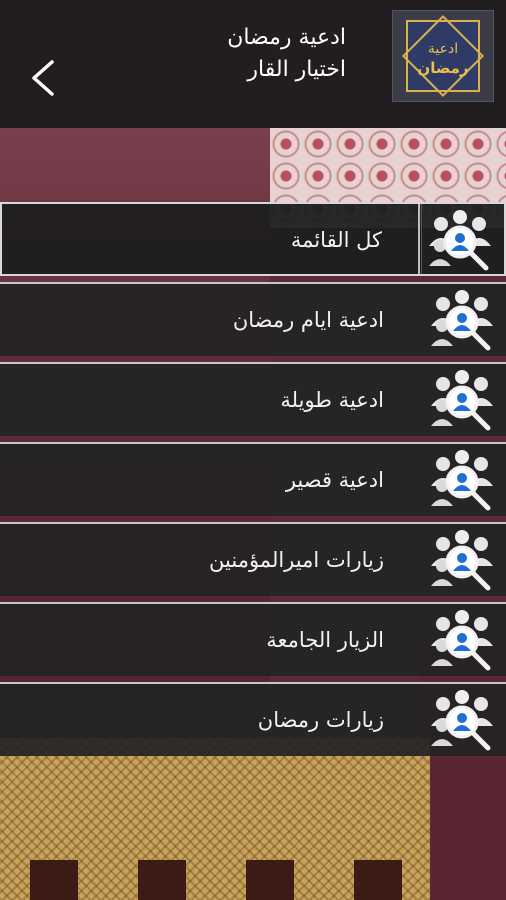 This screenshot has width=506, height=900. Describe the element at coordinates (419, 239) in the screenshot. I see `selection-divider` at that location.